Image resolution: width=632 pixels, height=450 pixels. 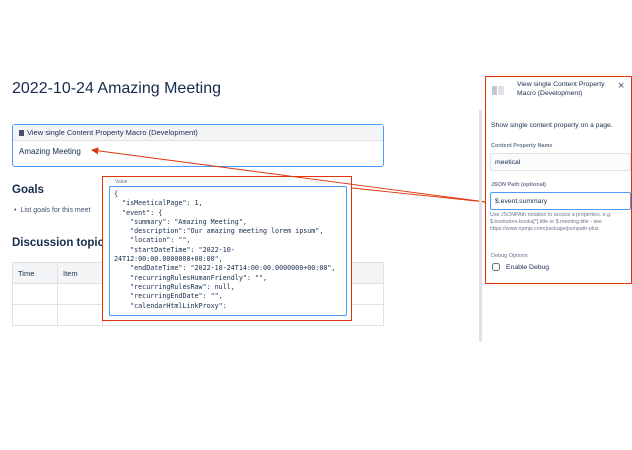 I want to click on enable-debug-option: Enable Debug, so click(x=520, y=267).